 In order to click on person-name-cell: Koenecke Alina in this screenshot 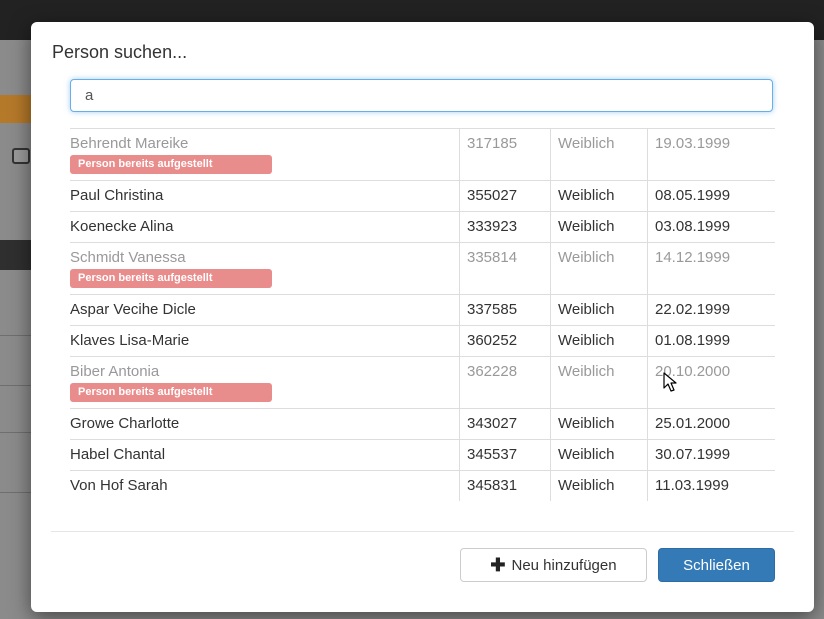, I will do `click(265, 227)`.